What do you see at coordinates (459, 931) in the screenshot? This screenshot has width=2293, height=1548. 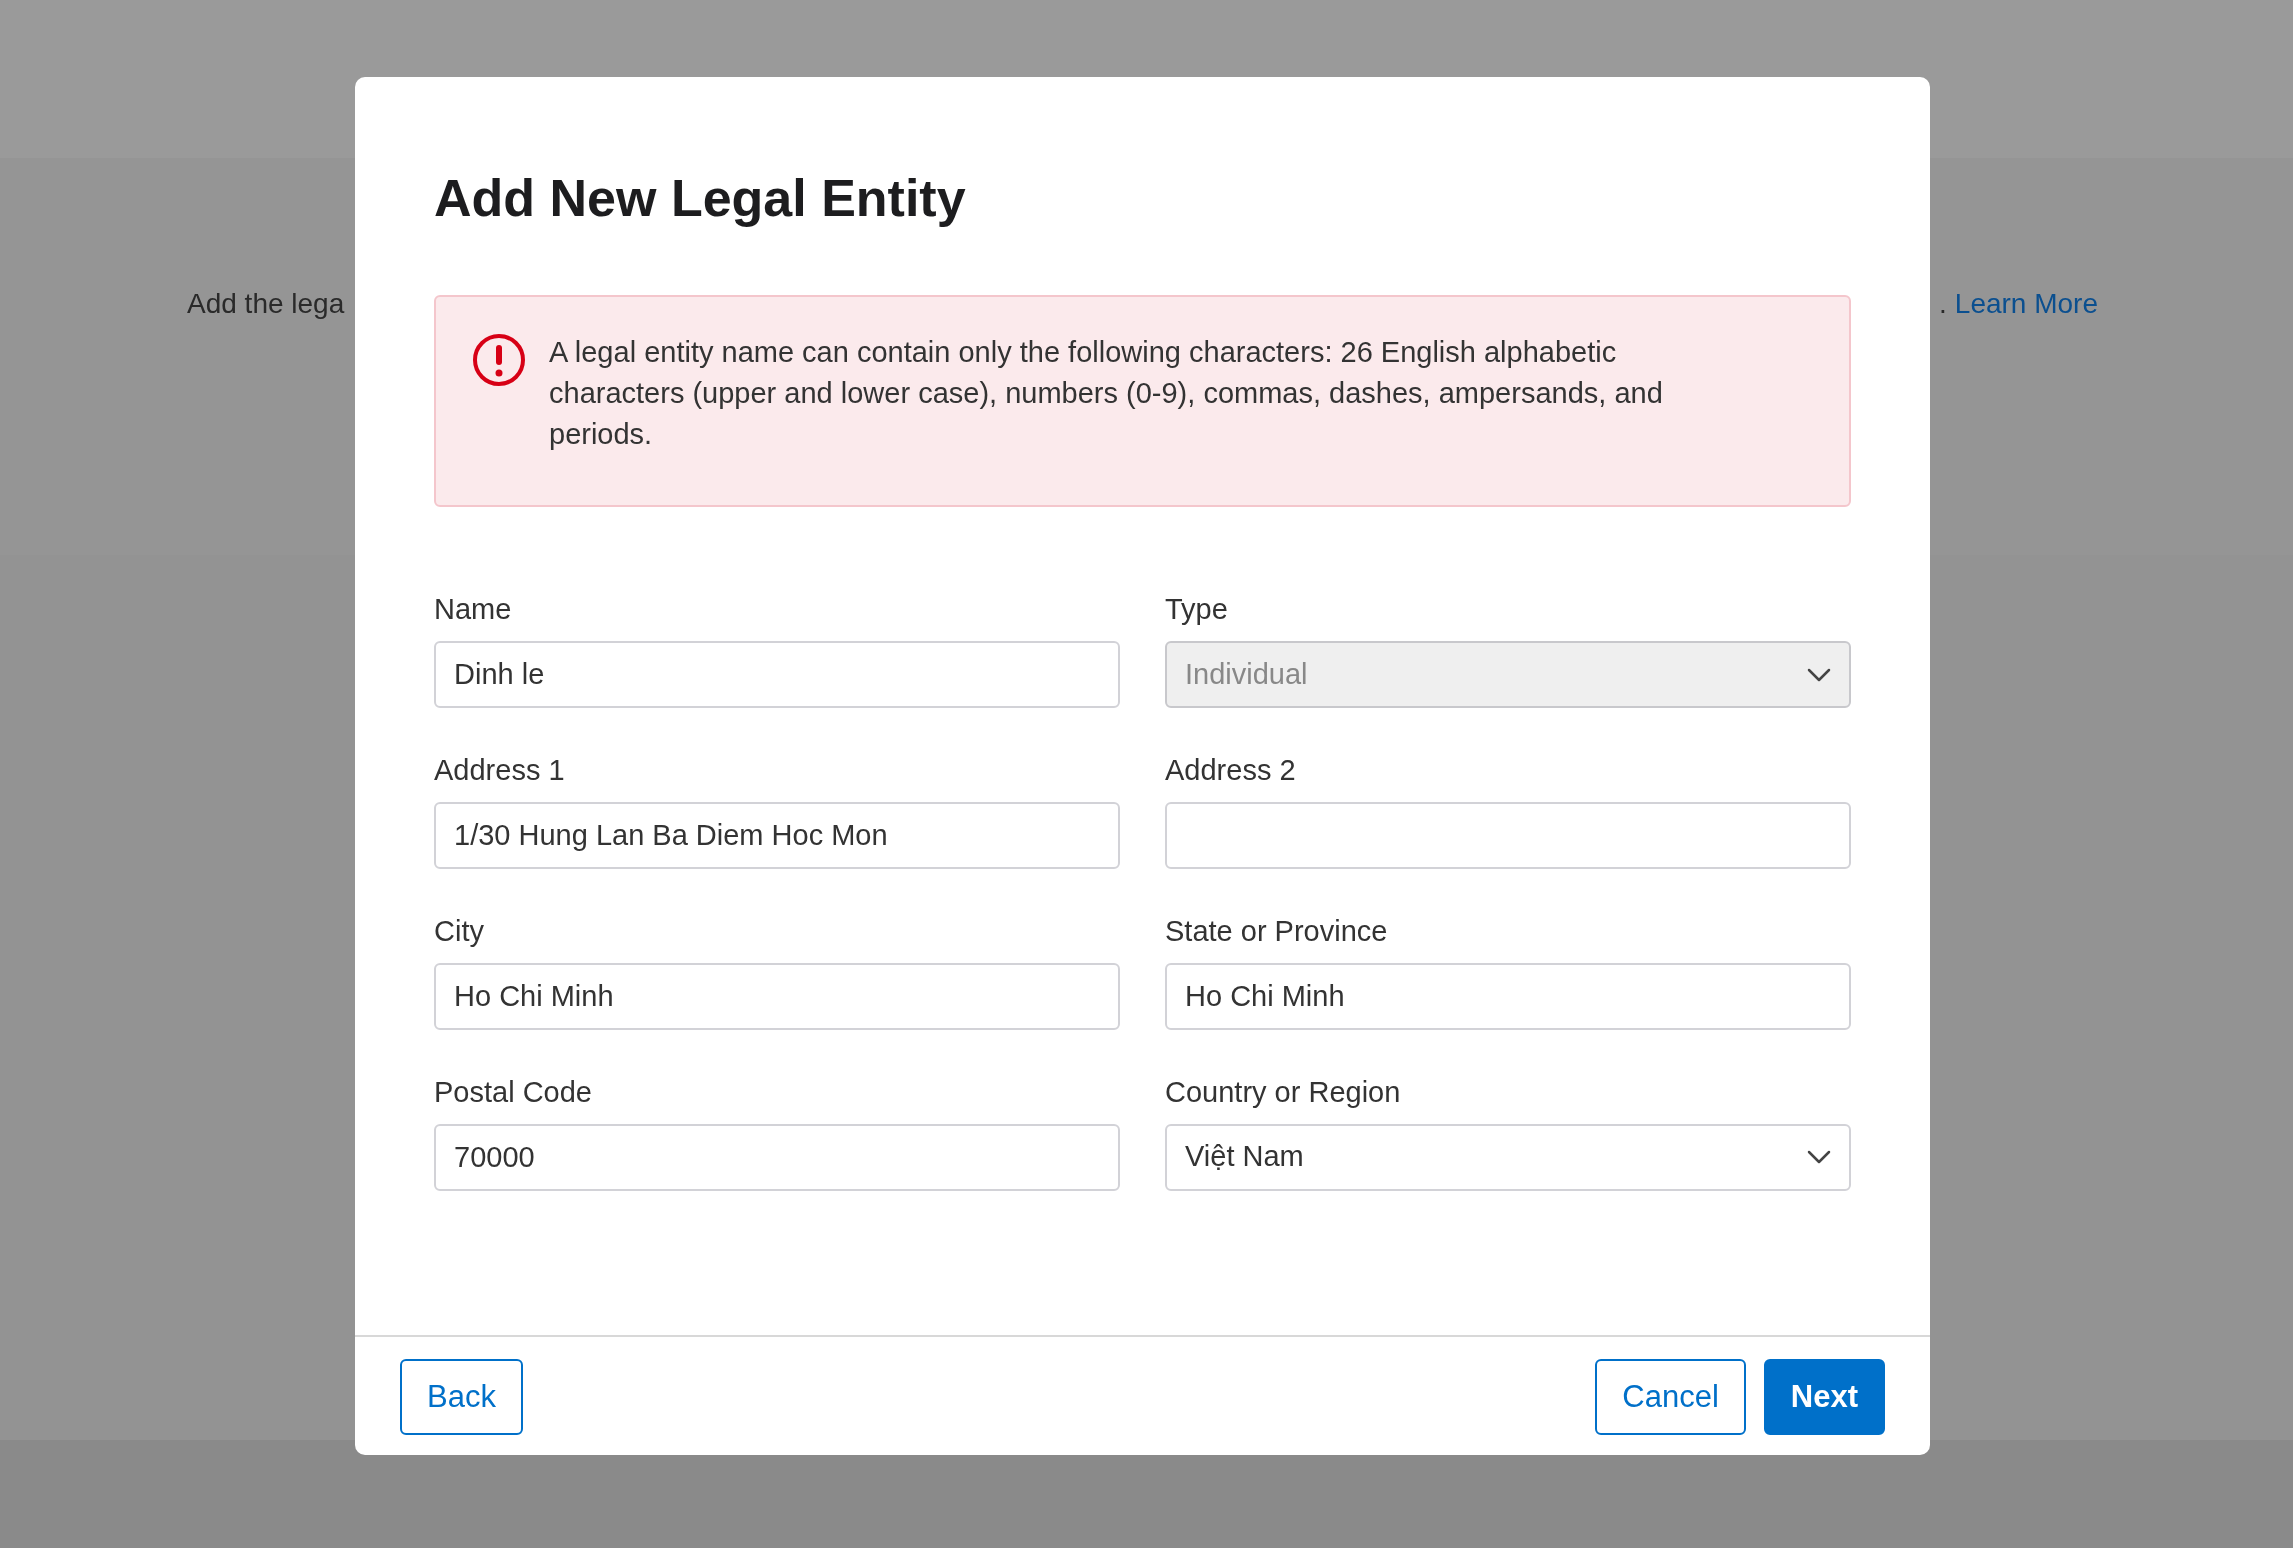 I see `field-label: City` at bounding box center [459, 931].